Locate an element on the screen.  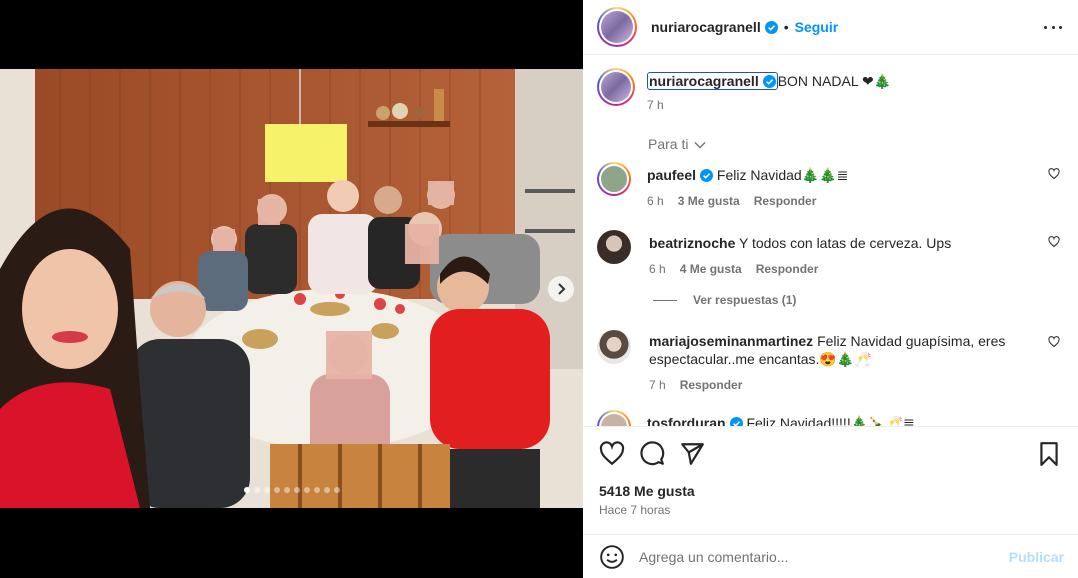
comment-likes: 3 Me gusta is located at coordinates (709, 201).